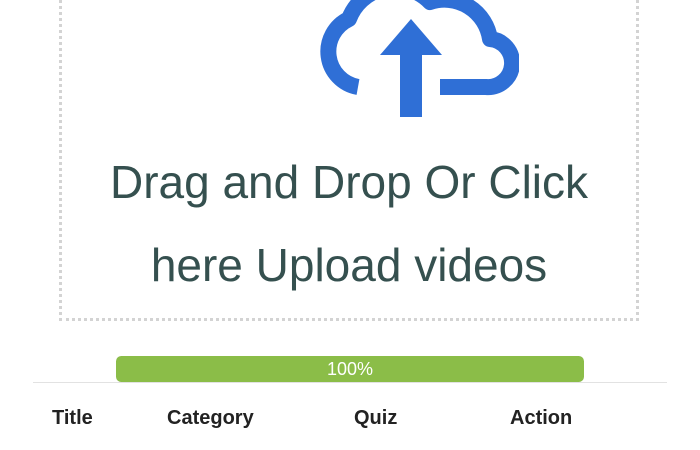 This screenshot has width=700, height=450. What do you see at coordinates (541, 418) in the screenshot?
I see `column-header-action: Action` at bounding box center [541, 418].